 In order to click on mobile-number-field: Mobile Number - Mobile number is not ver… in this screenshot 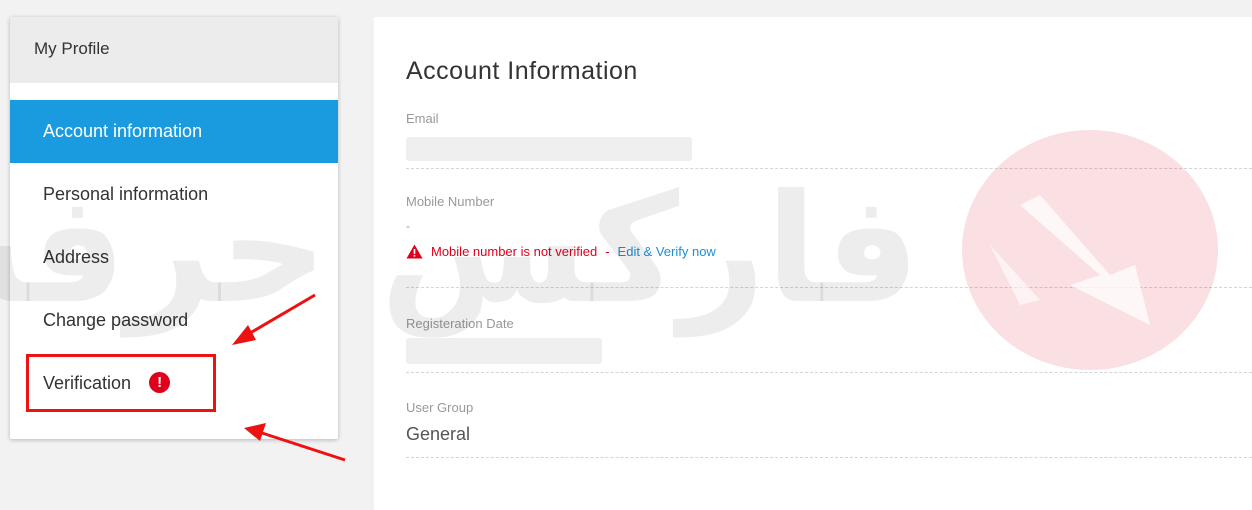, I will do `click(829, 241)`.